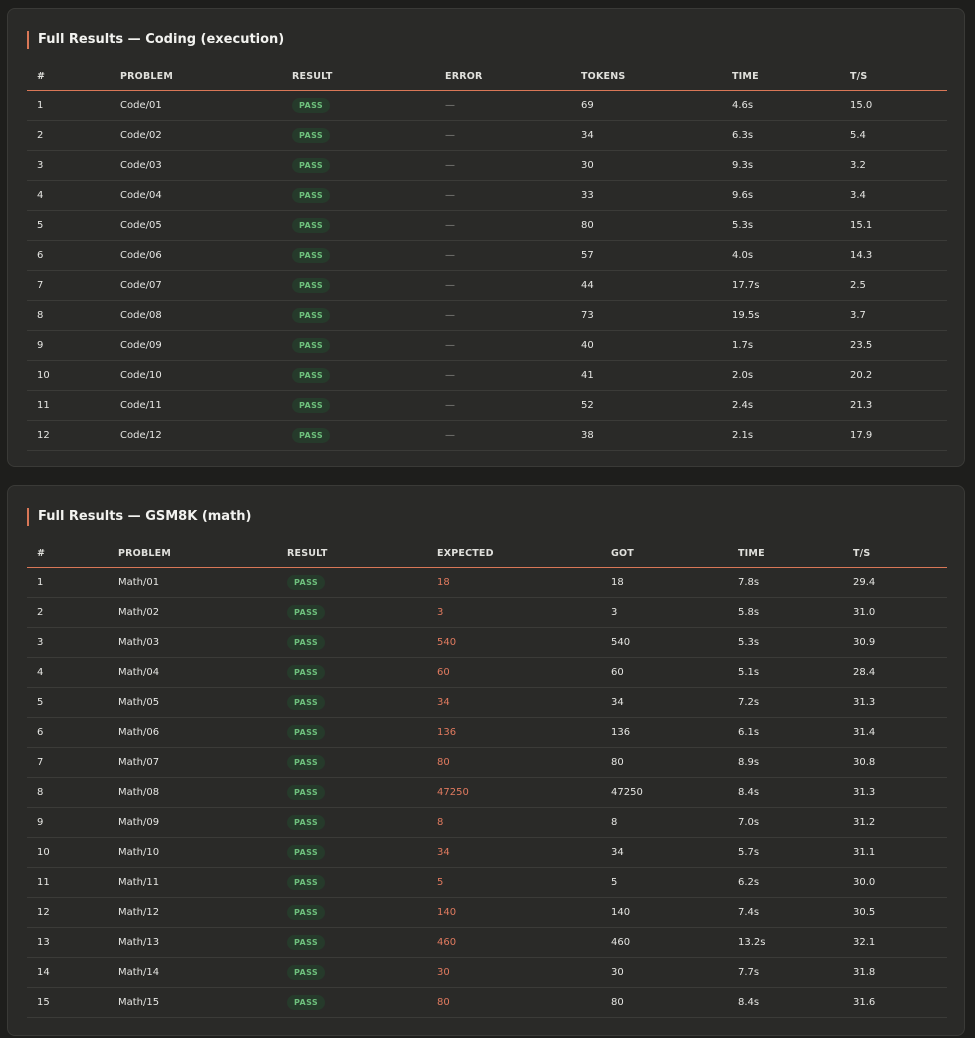 The height and width of the screenshot is (1038, 975). I want to click on row-num: 15, so click(67, 1002).